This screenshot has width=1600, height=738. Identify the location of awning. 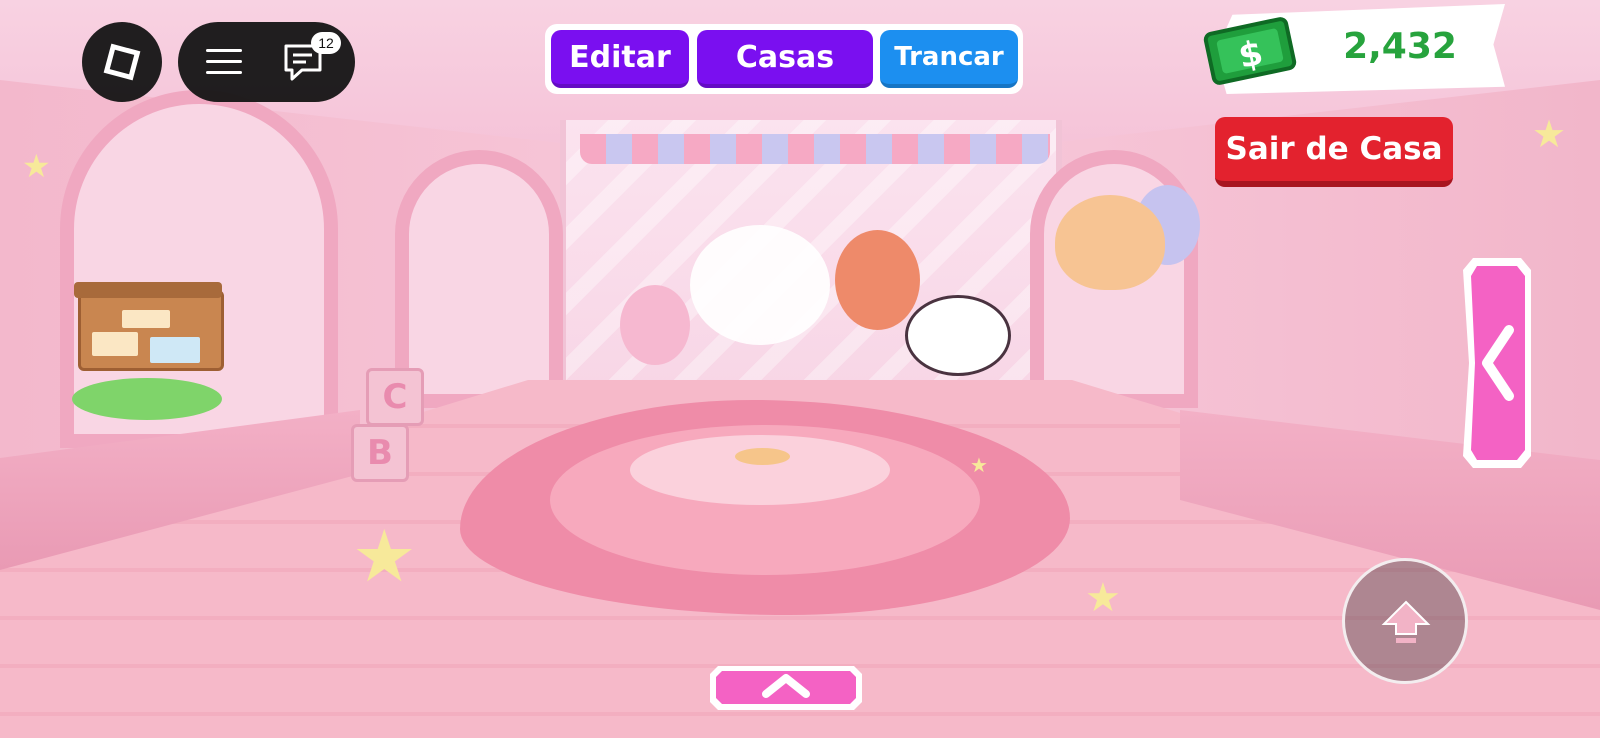
(815, 149).